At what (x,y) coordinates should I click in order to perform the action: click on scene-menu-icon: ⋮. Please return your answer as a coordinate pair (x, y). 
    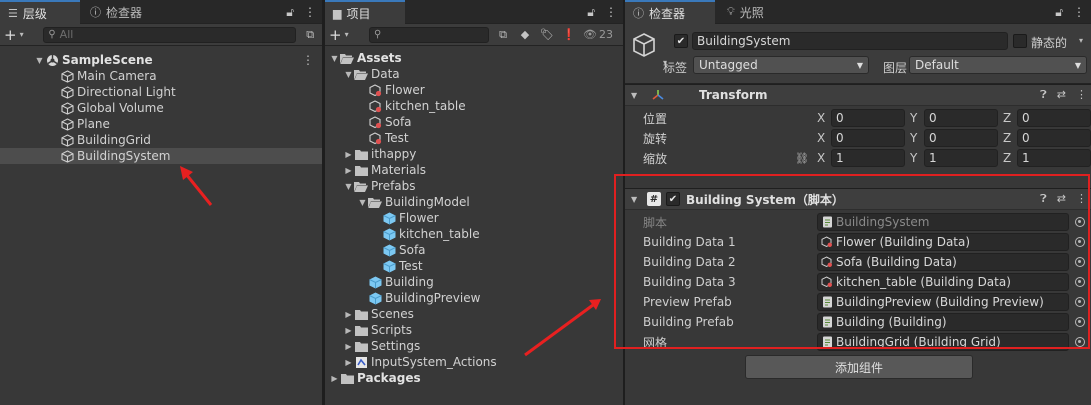
    Looking at the image, I should click on (308, 60).